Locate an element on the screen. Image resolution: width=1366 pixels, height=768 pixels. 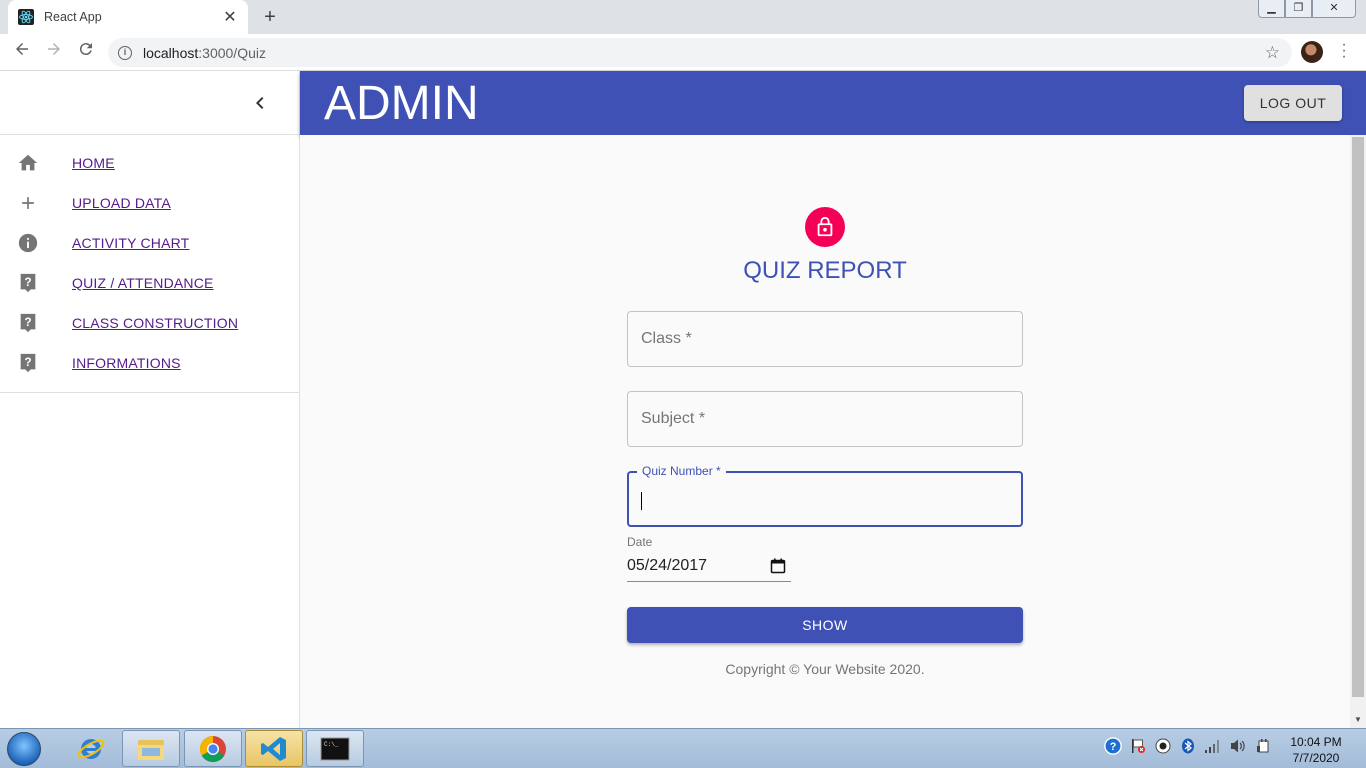
start-button is located at coordinates (24, 749).